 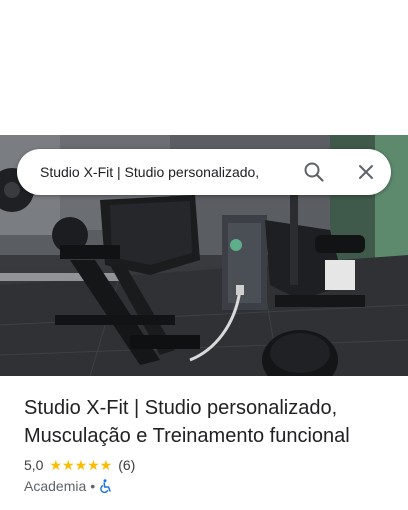 What do you see at coordinates (314, 172) in the screenshot?
I see `search-icon` at bounding box center [314, 172].